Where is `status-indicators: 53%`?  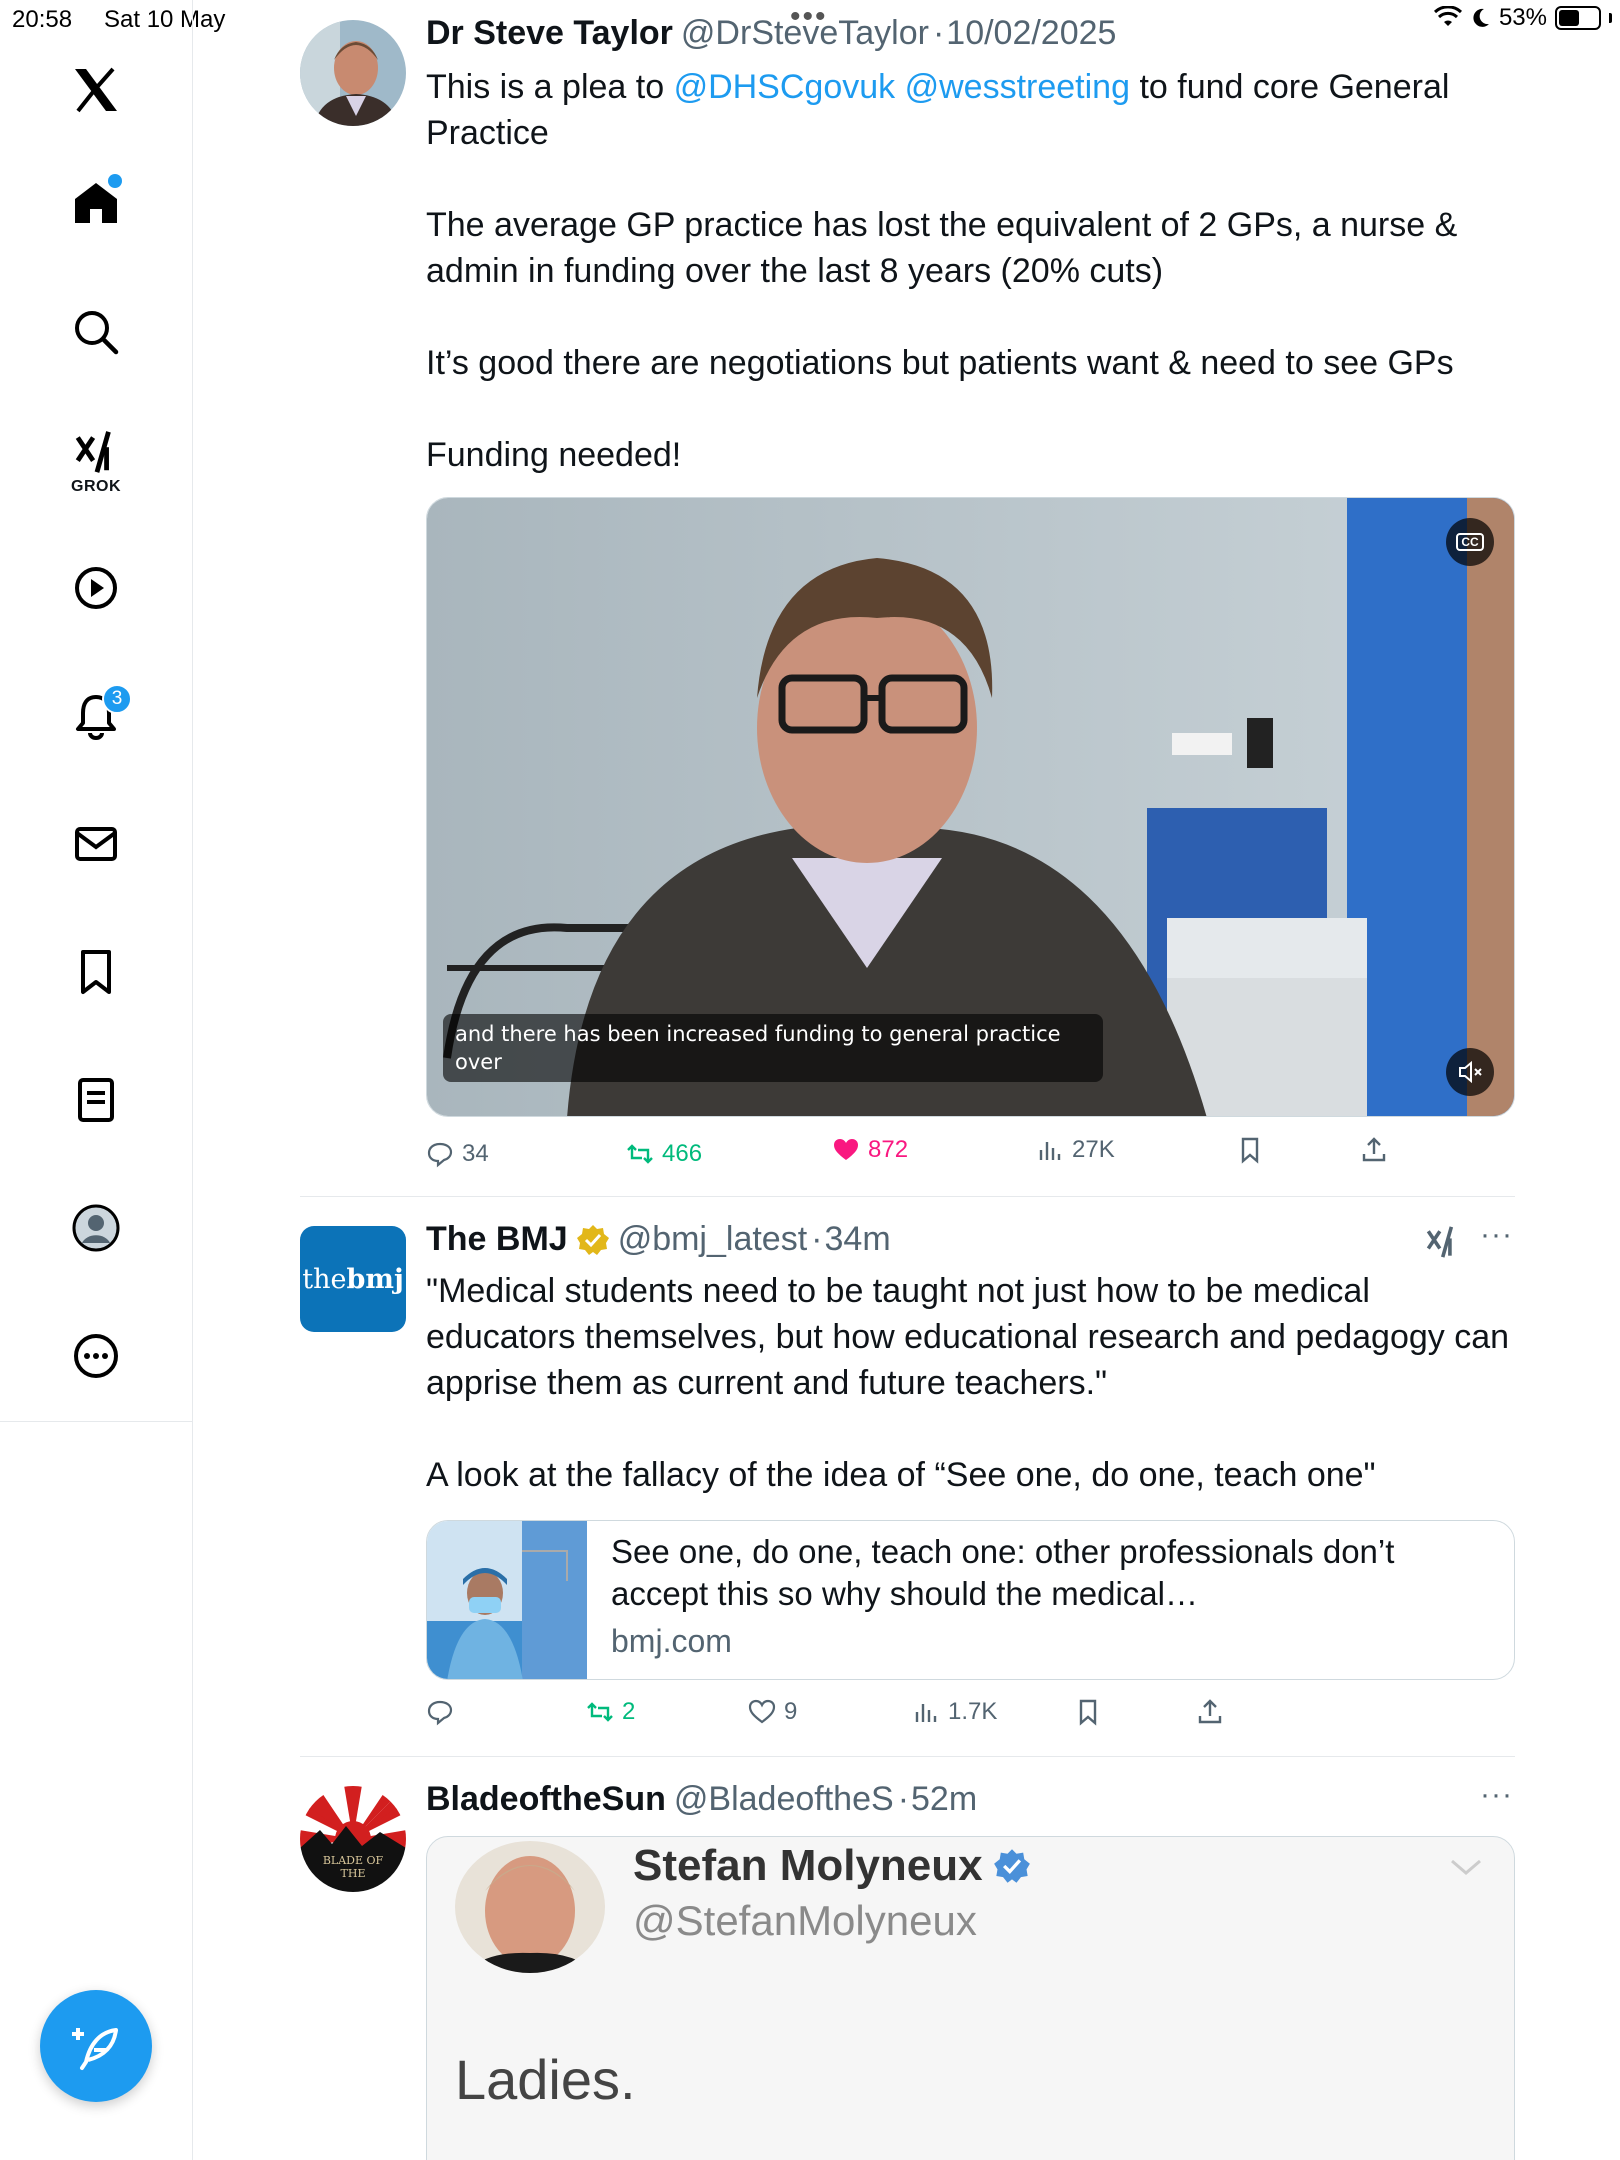
status-indicators: 53% is located at coordinates (1522, 18).